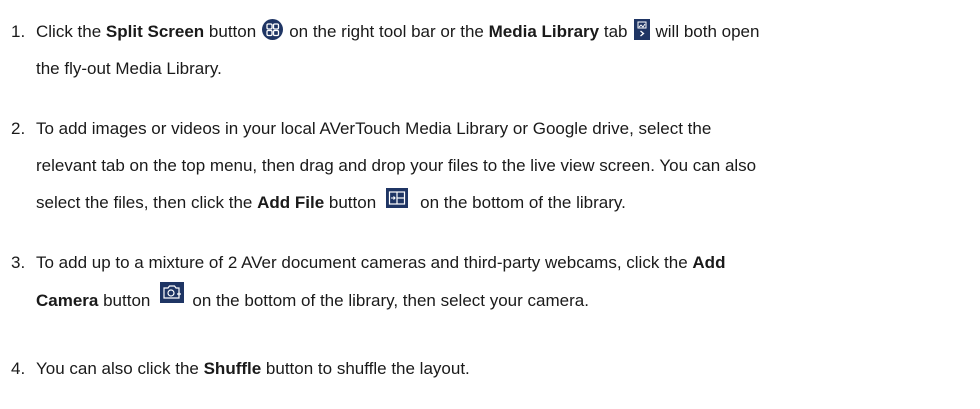  What do you see at coordinates (18, 262) in the screenshot?
I see `step-number: 3.` at bounding box center [18, 262].